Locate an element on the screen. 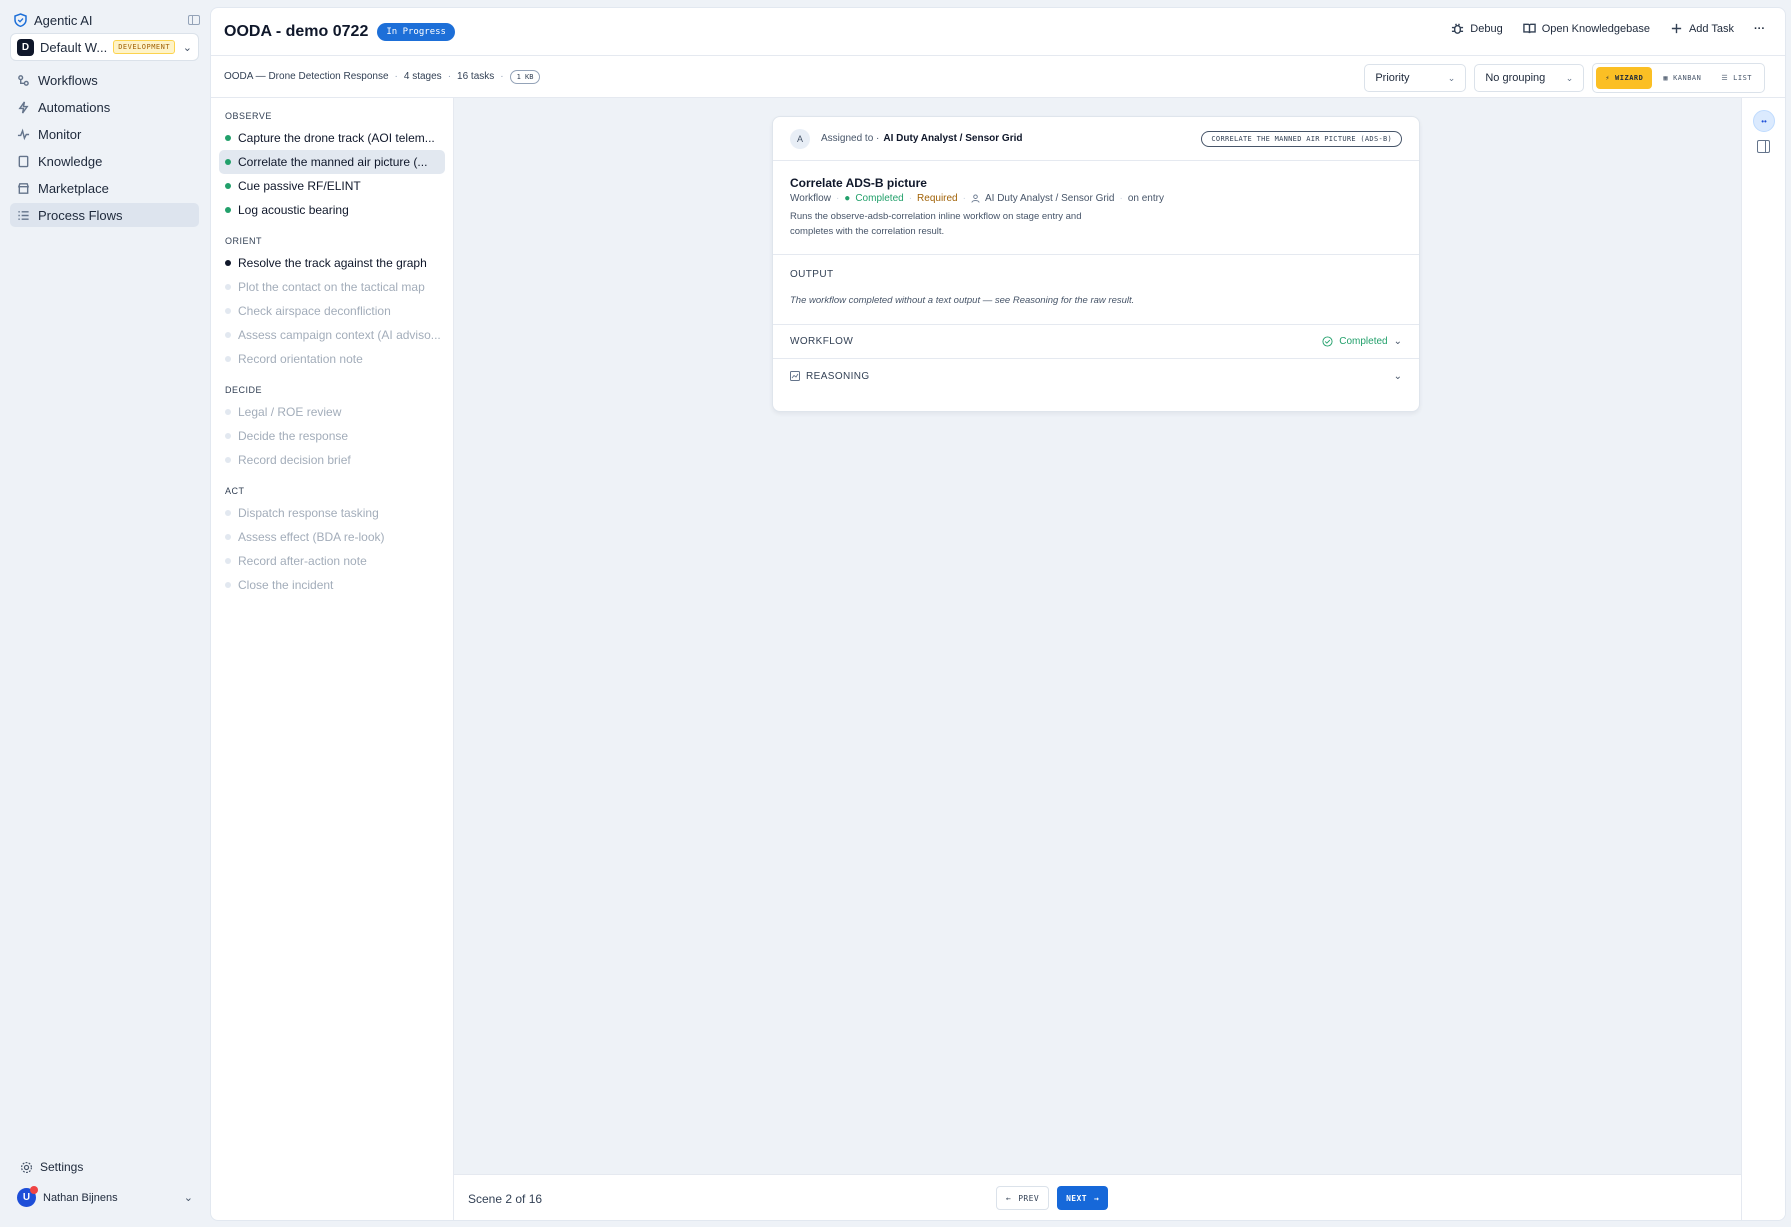  task-label: Record decision brief is located at coordinates (294, 460).